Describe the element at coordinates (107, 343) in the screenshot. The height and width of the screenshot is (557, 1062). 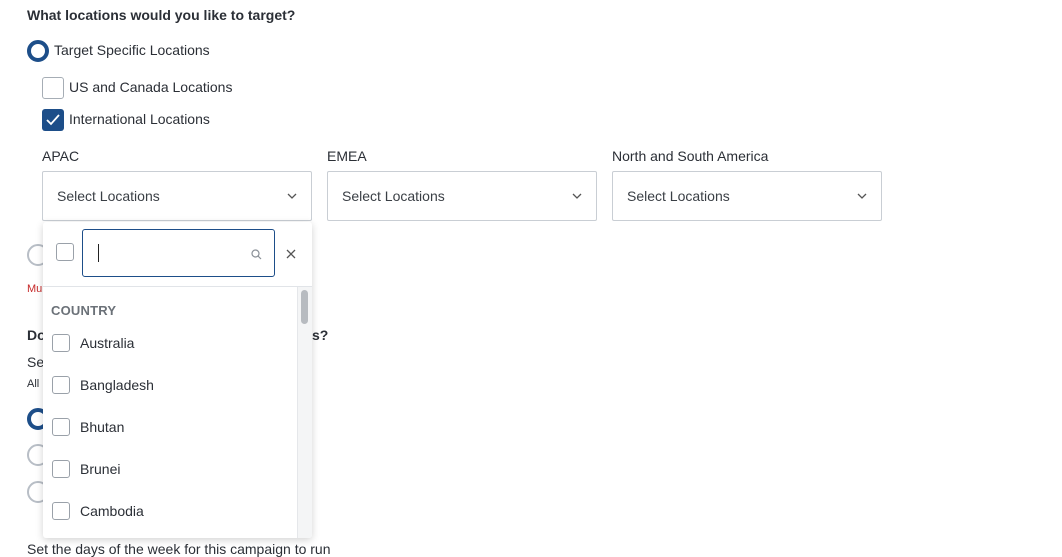
I see `option-label: Australia` at that location.